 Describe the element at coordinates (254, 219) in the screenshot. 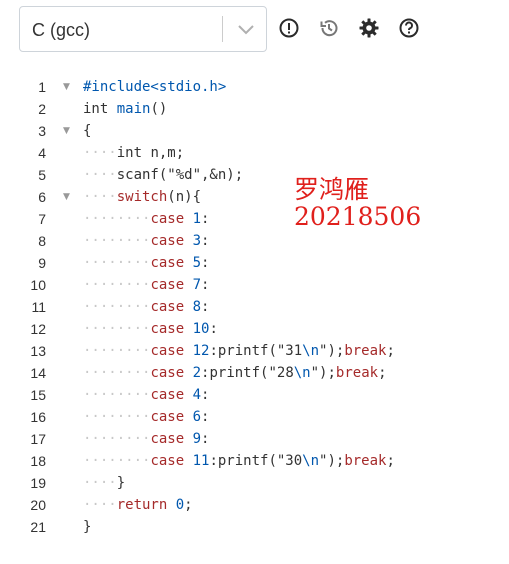

I see `code-line: 7 ········case 1:` at that location.